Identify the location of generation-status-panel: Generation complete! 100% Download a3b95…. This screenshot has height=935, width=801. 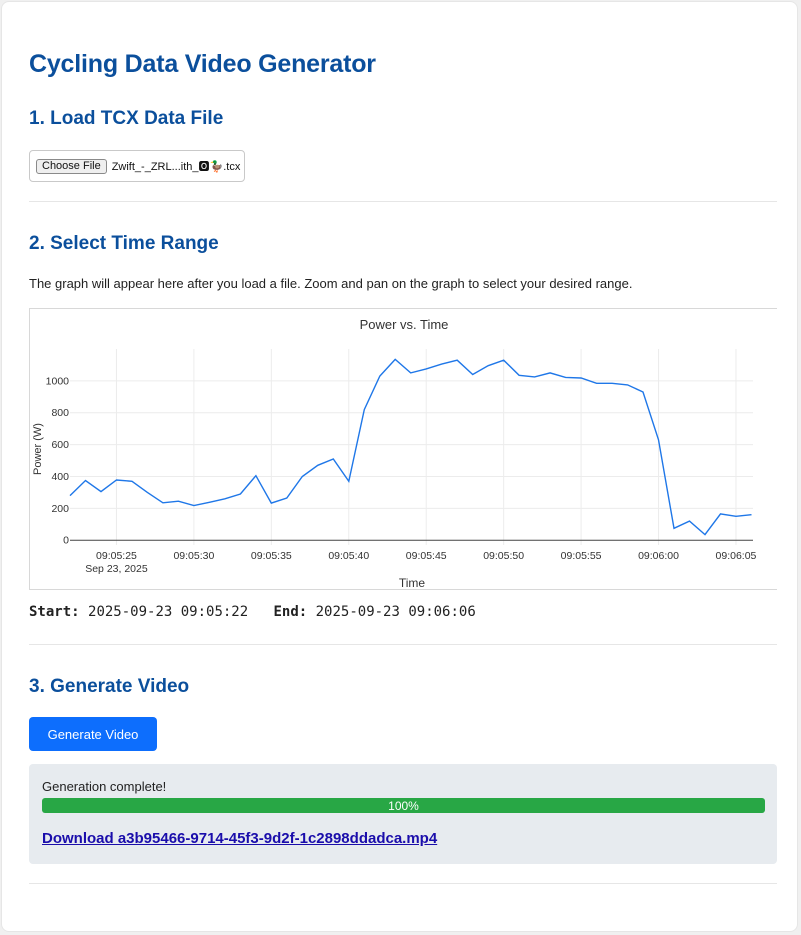
(403, 814).